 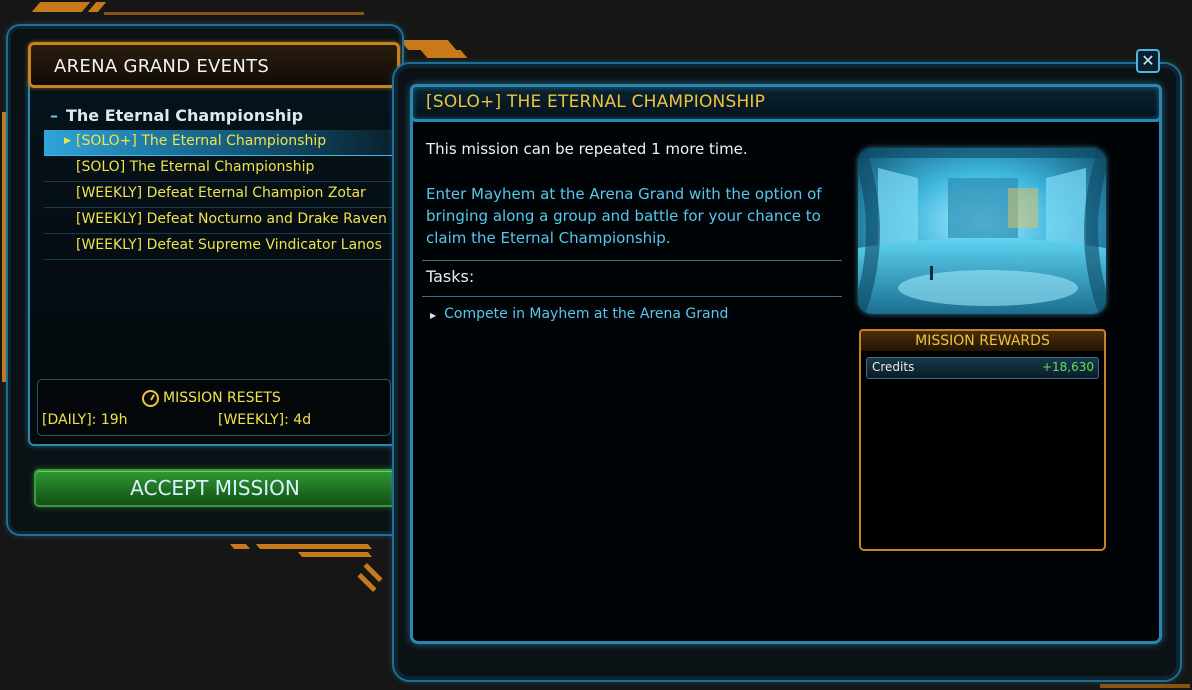 I want to click on mission-group-header: – The Eternal Championship, so click(x=176, y=115).